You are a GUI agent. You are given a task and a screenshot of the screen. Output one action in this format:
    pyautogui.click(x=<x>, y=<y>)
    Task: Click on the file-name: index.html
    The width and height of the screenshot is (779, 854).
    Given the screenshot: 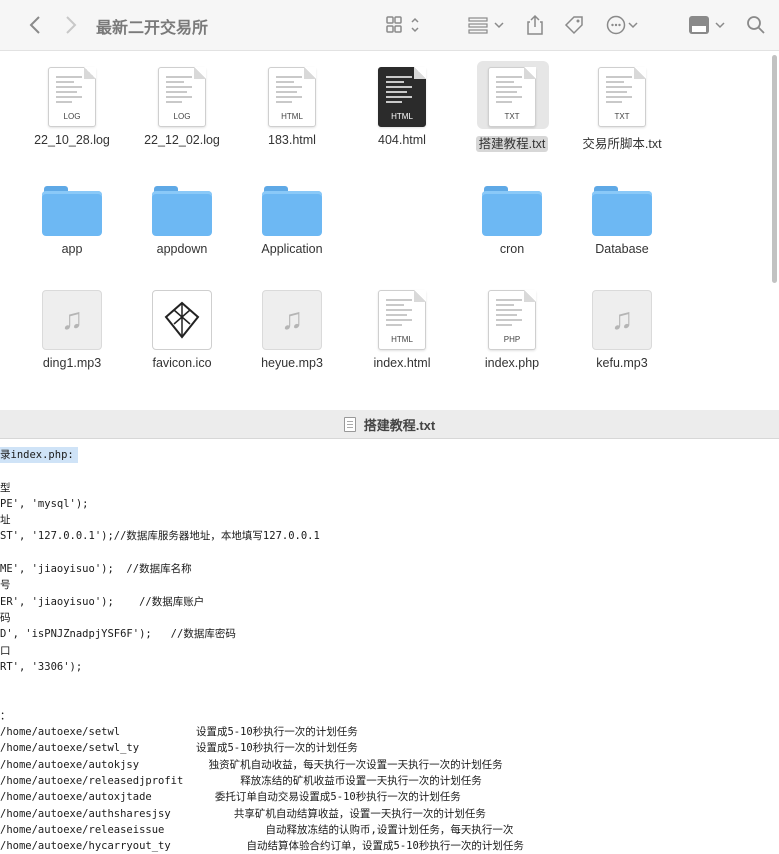 What is the action you would take?
    pyautogui.click(x=402, y=363)
    